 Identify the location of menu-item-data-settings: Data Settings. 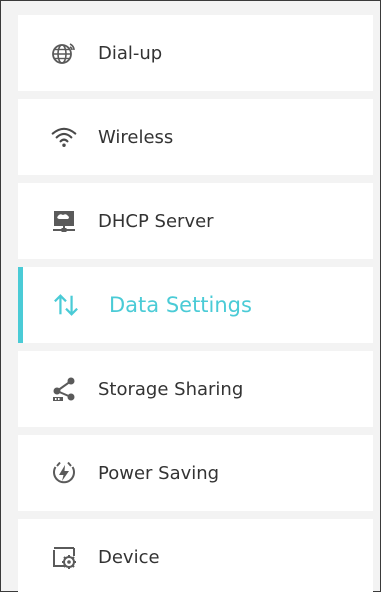
(195, 305).